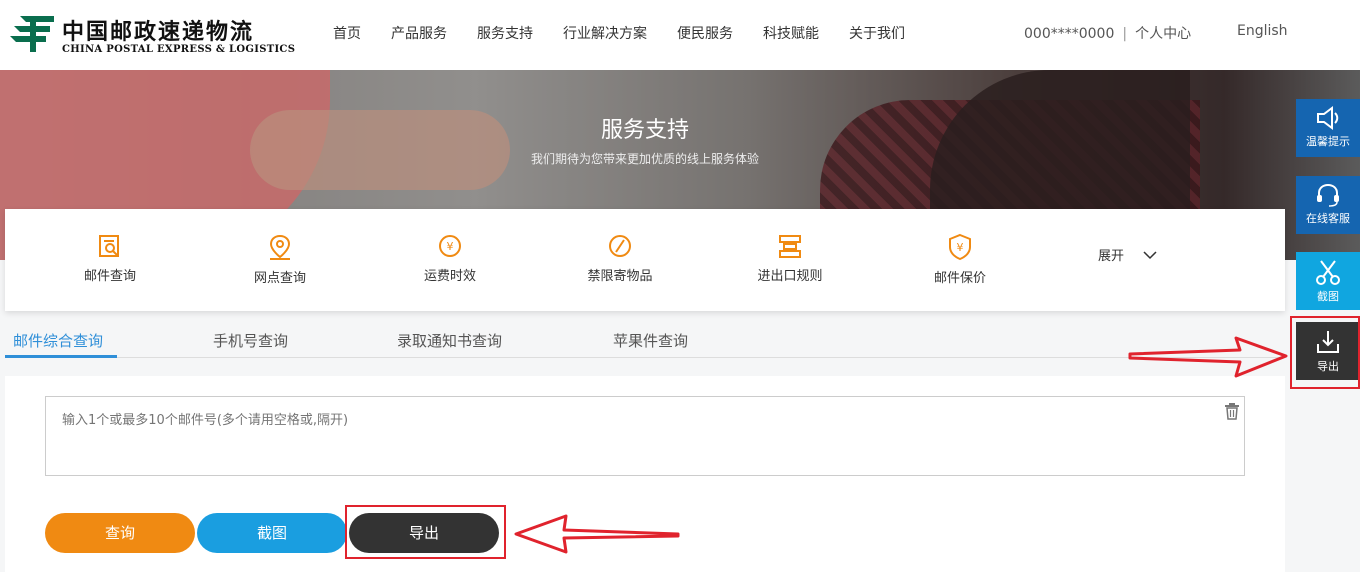 The image size is (1360, 572). I want to click on side-tips: 温馨提示, so click(1328, 128).